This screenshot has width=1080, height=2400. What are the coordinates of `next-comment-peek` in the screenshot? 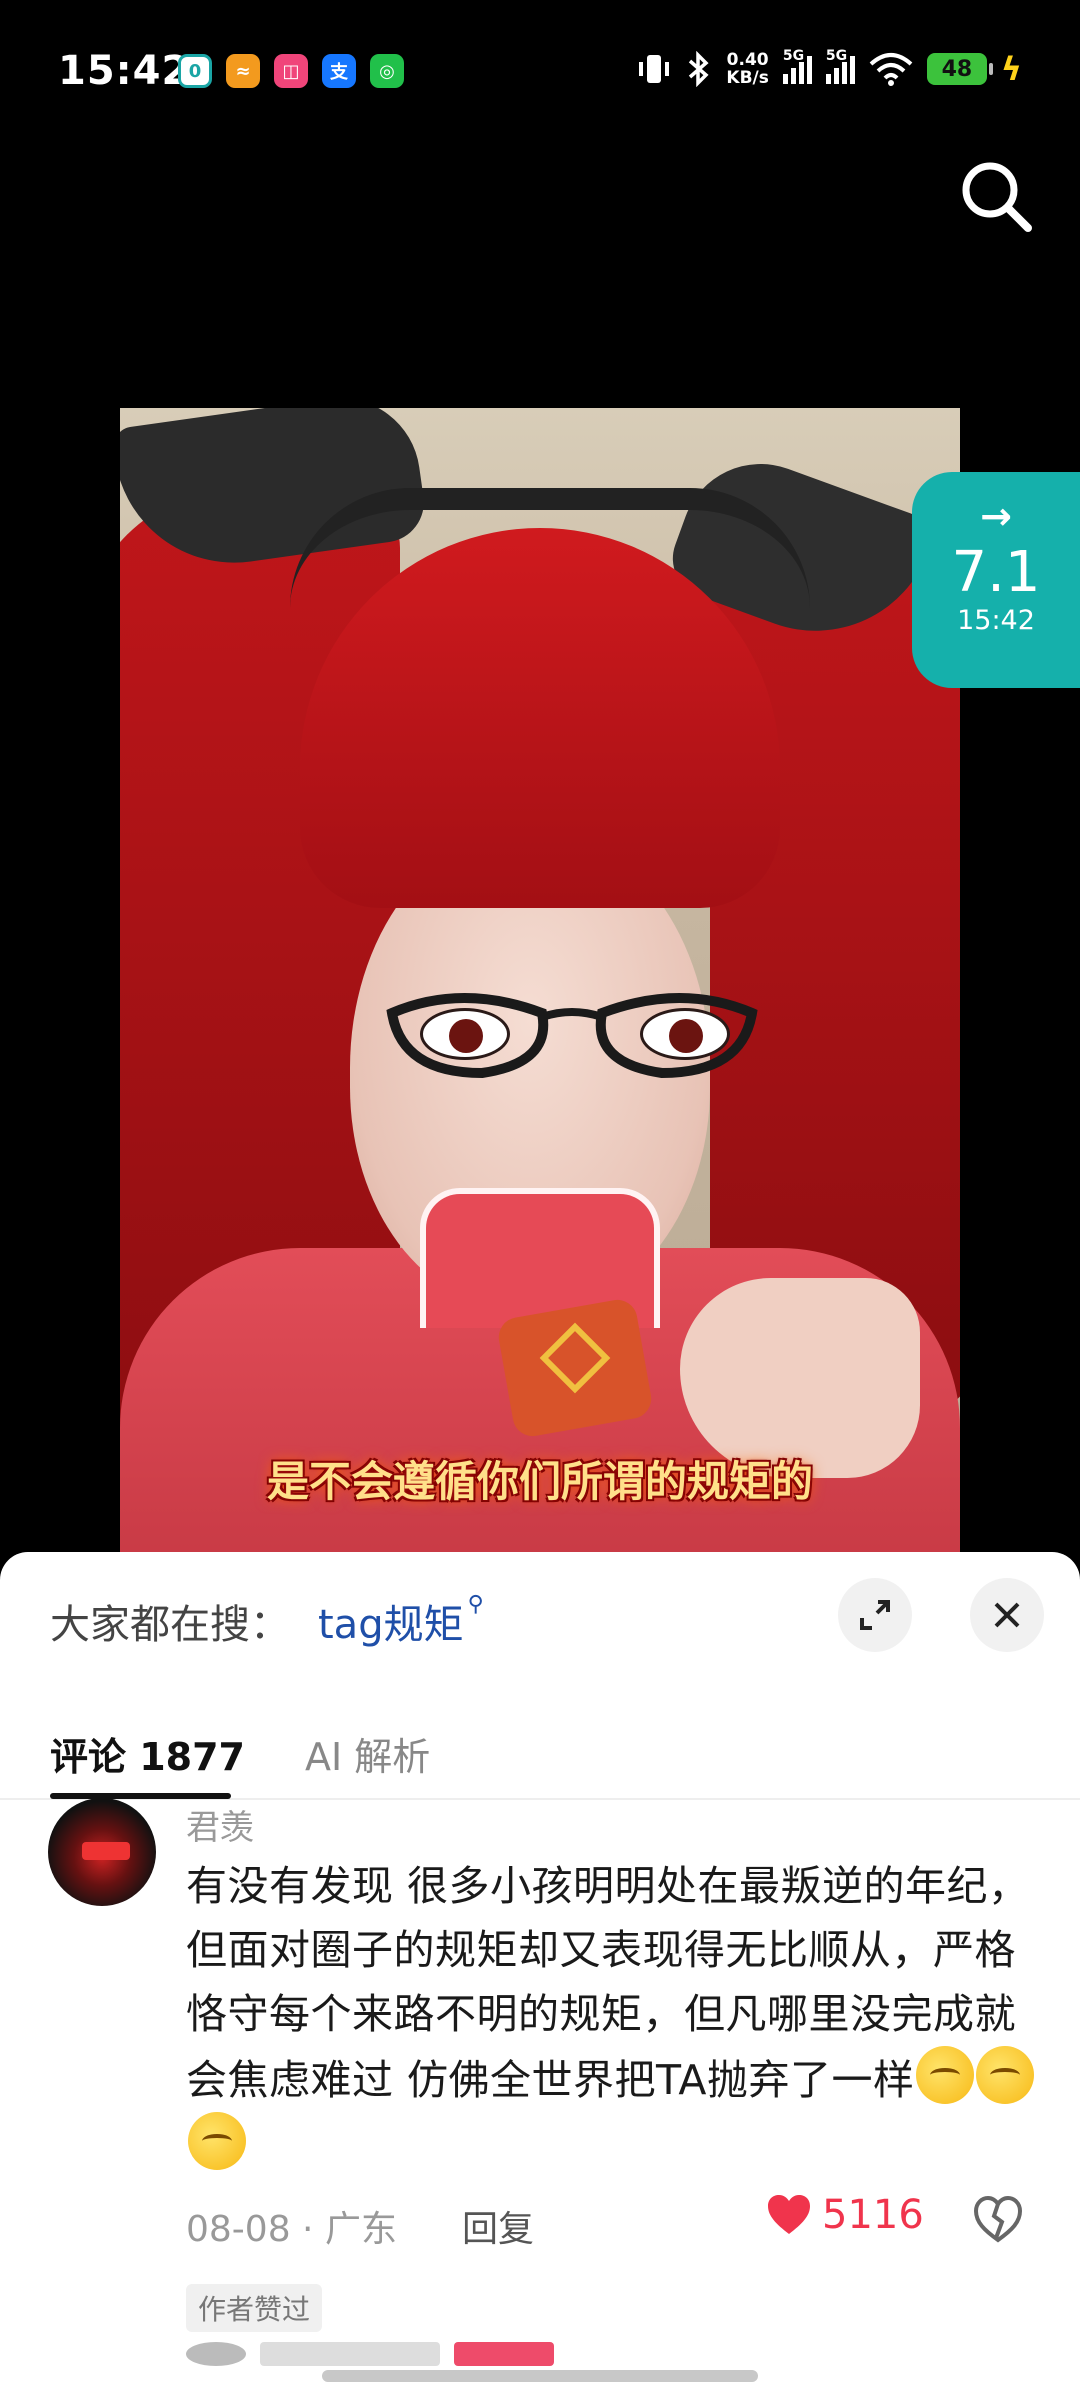 It's located at (436, 2357).